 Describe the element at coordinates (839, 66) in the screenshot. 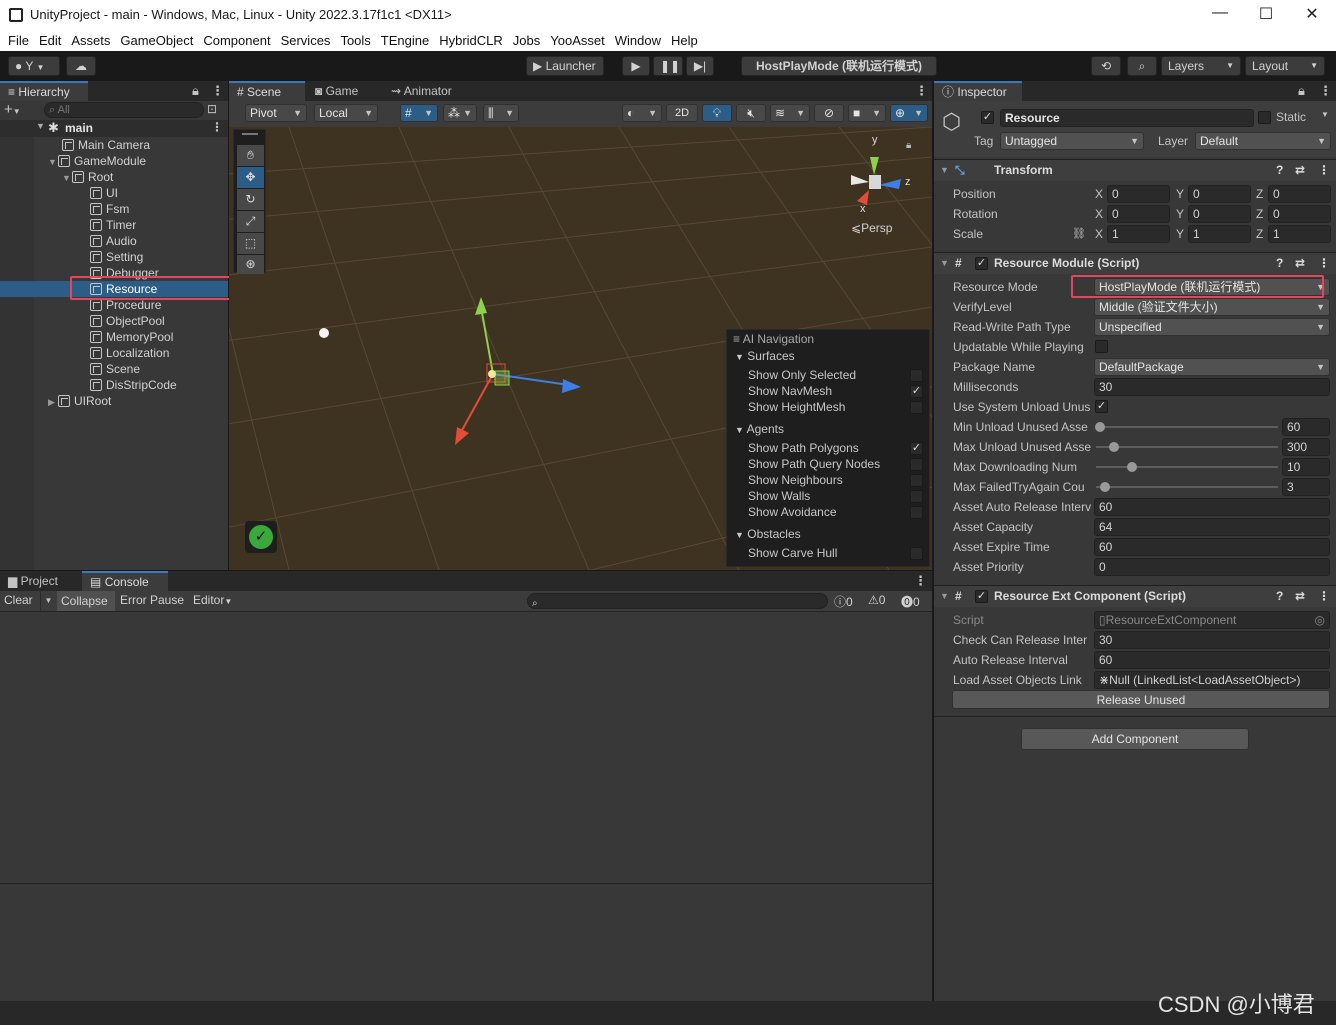

I see `play-mode-selector: HostPlayMode (联机运行模式)` at that location.